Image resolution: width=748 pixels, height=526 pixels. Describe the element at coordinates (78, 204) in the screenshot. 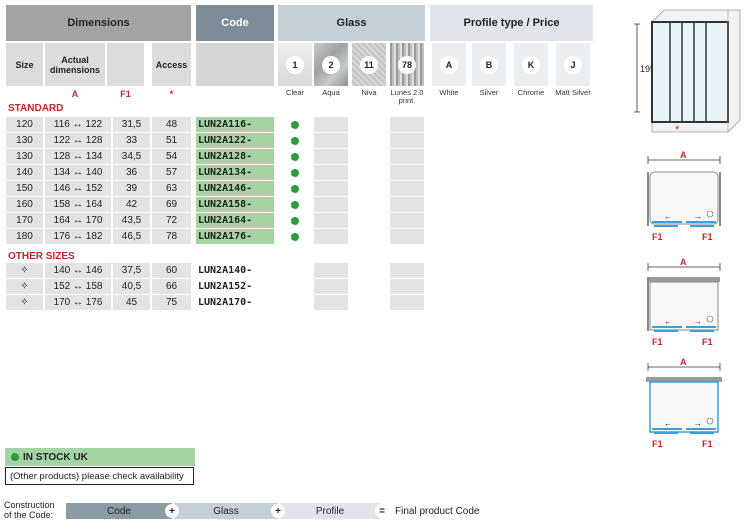

I see `actual-cell: 158 ↔ 164` at that location.